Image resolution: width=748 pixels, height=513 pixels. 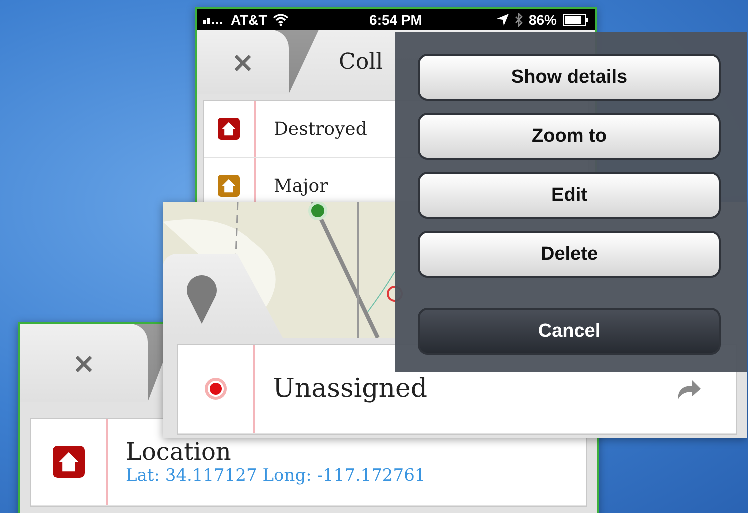 What do you see at coordinates (351, 389) in the screenshot?
I see `status-label: Unassigned` at bounding box center [351, 389].